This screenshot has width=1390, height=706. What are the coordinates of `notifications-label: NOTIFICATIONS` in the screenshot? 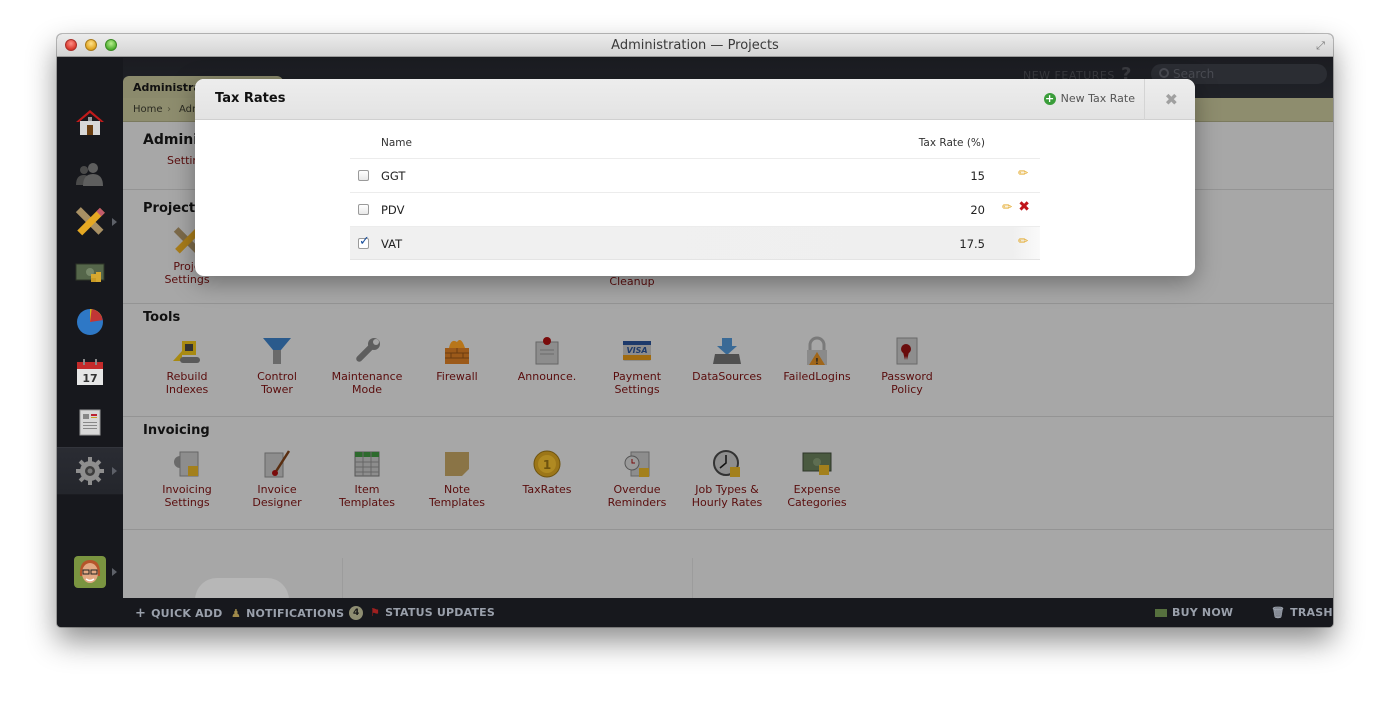 It's located at (295, 613).